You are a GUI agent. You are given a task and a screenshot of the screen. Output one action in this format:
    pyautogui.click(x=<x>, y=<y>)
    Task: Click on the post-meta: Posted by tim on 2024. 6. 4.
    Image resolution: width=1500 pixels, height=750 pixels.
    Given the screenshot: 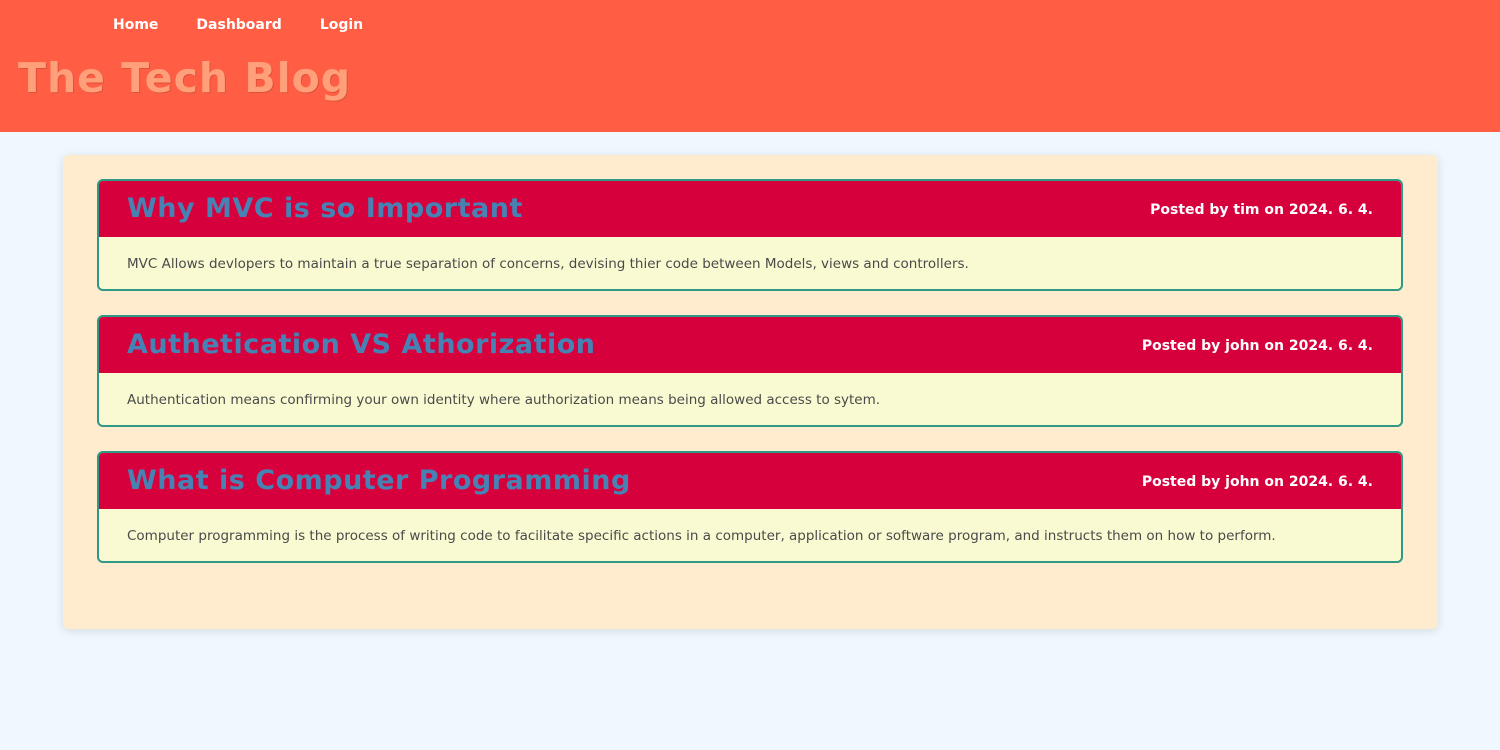 What is the action you would take?
    pyautogui.click(x=1261, y=210)
    